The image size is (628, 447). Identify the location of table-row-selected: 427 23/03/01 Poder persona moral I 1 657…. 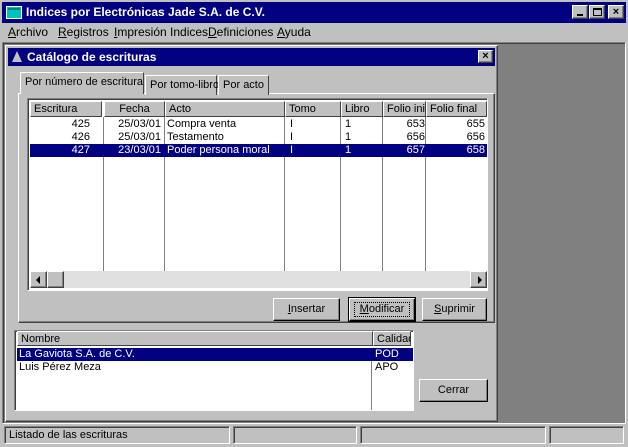
(258, 150).